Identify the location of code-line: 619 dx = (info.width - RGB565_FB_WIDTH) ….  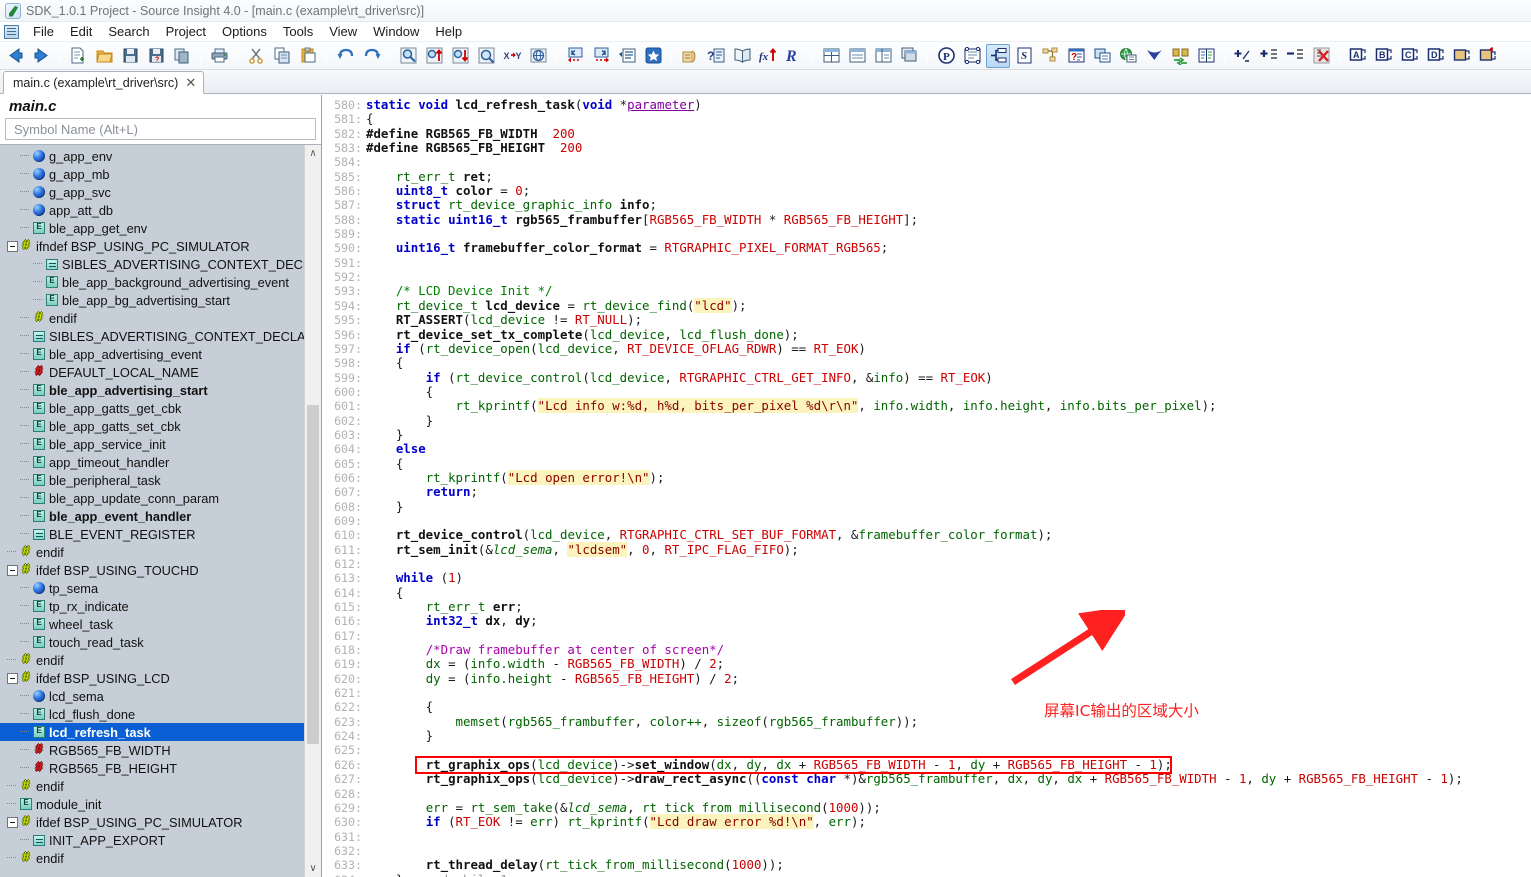
(926, 664).